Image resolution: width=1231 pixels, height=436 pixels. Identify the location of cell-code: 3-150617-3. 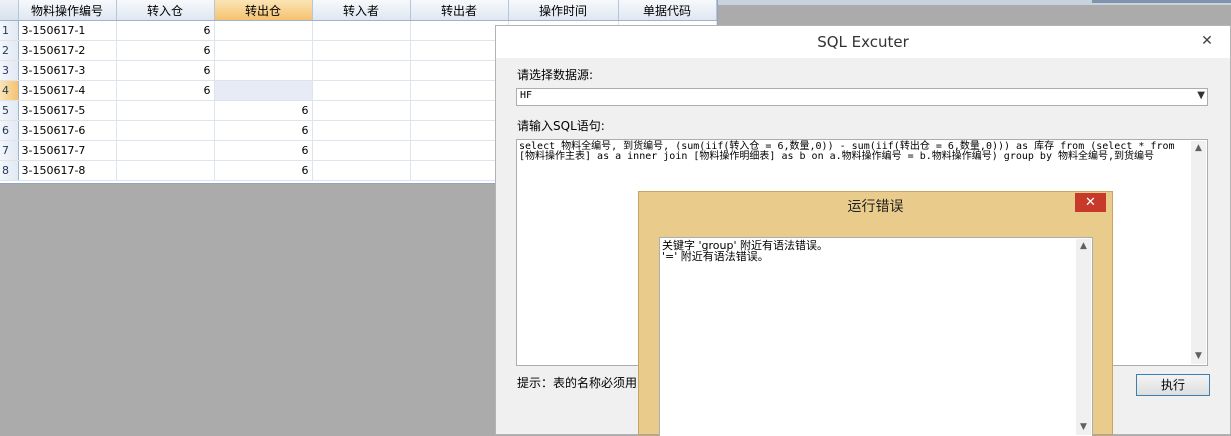
(67, 70).